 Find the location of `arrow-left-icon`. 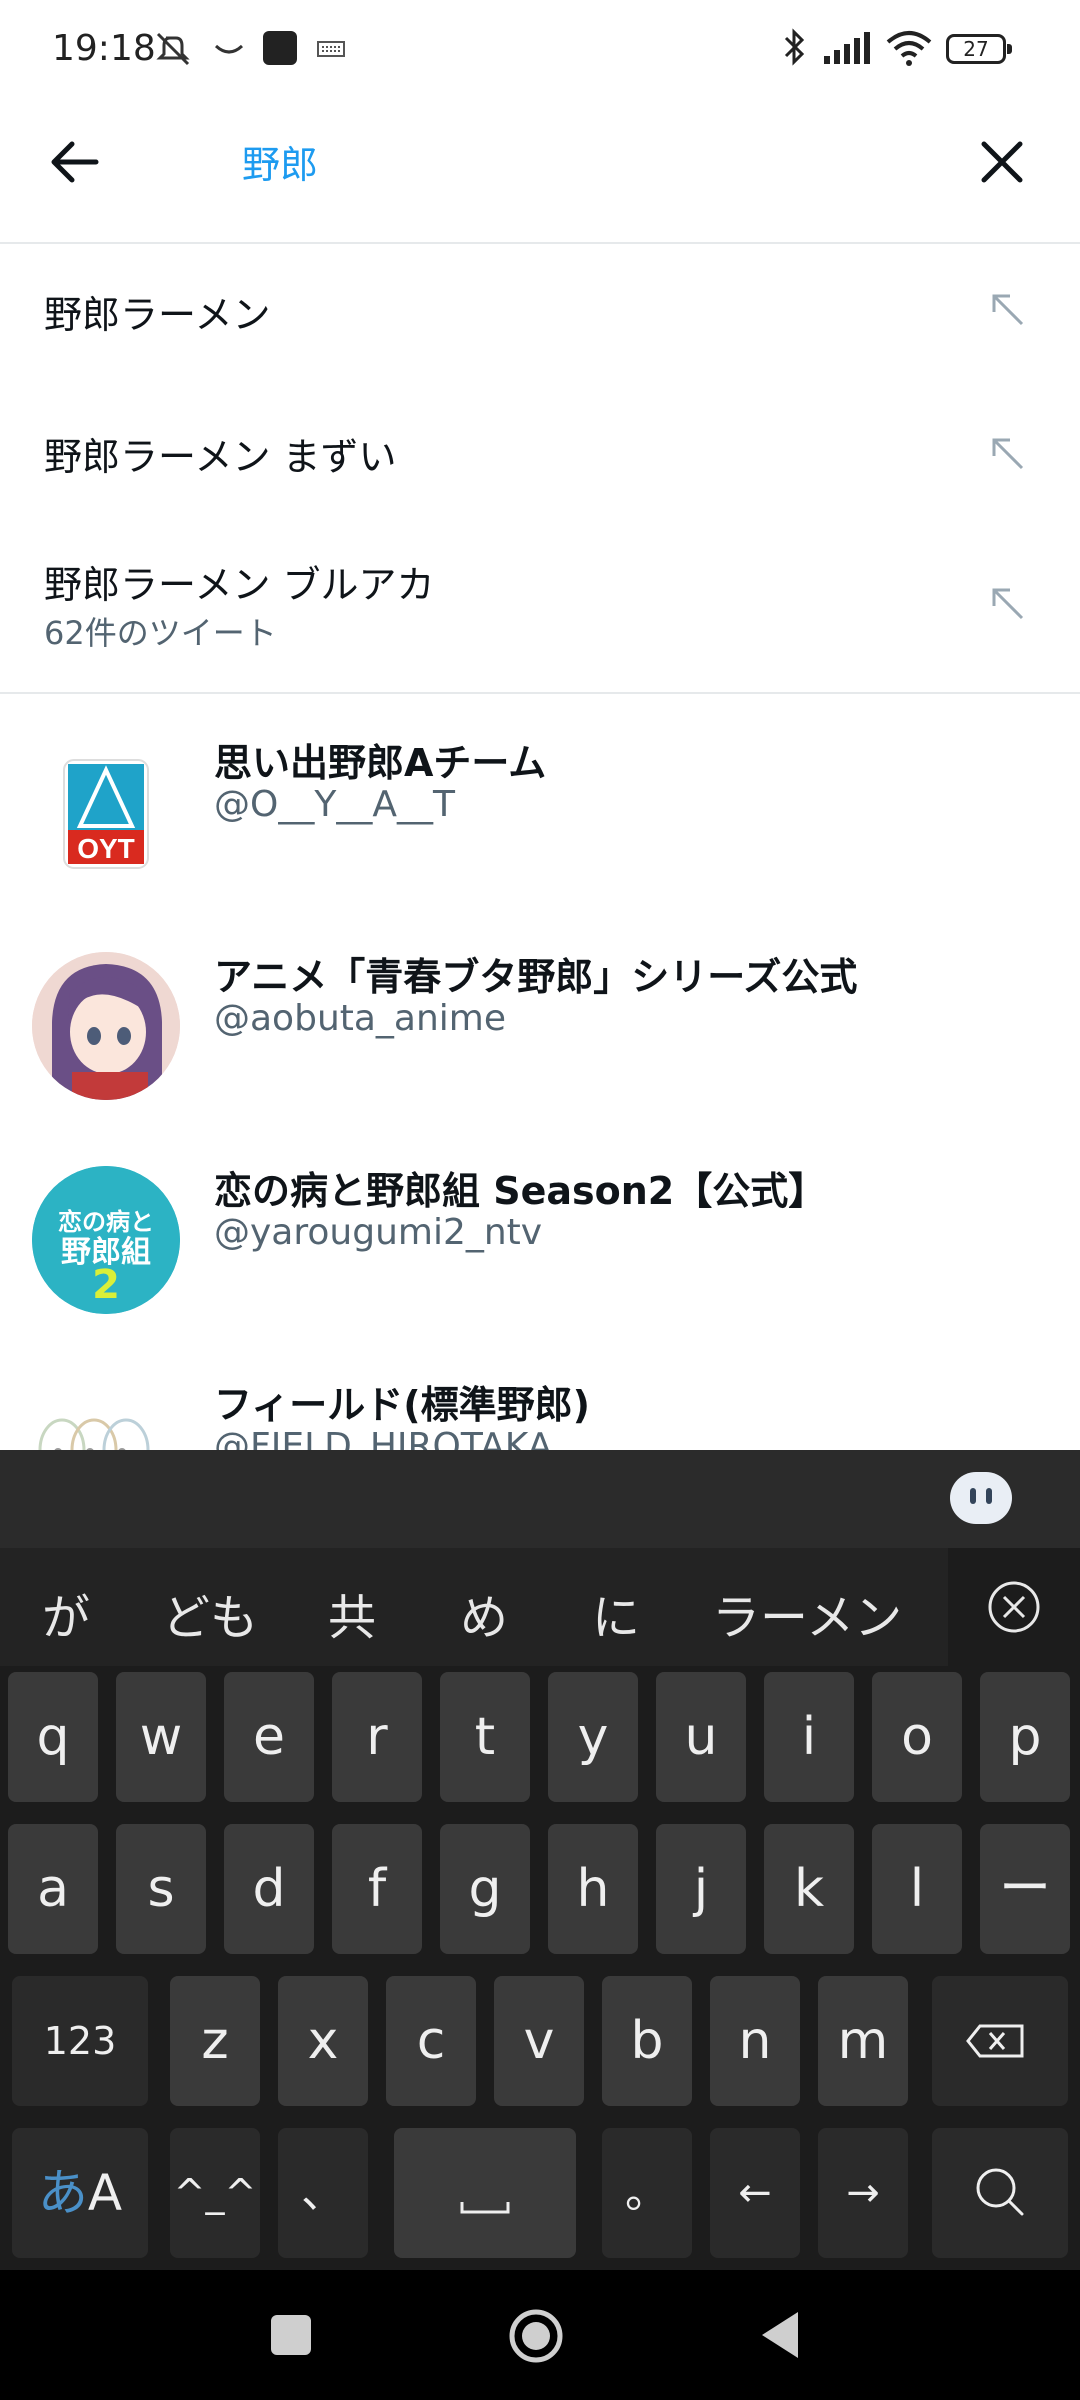

arrow-left-icon is located at coordinates (75, 162).